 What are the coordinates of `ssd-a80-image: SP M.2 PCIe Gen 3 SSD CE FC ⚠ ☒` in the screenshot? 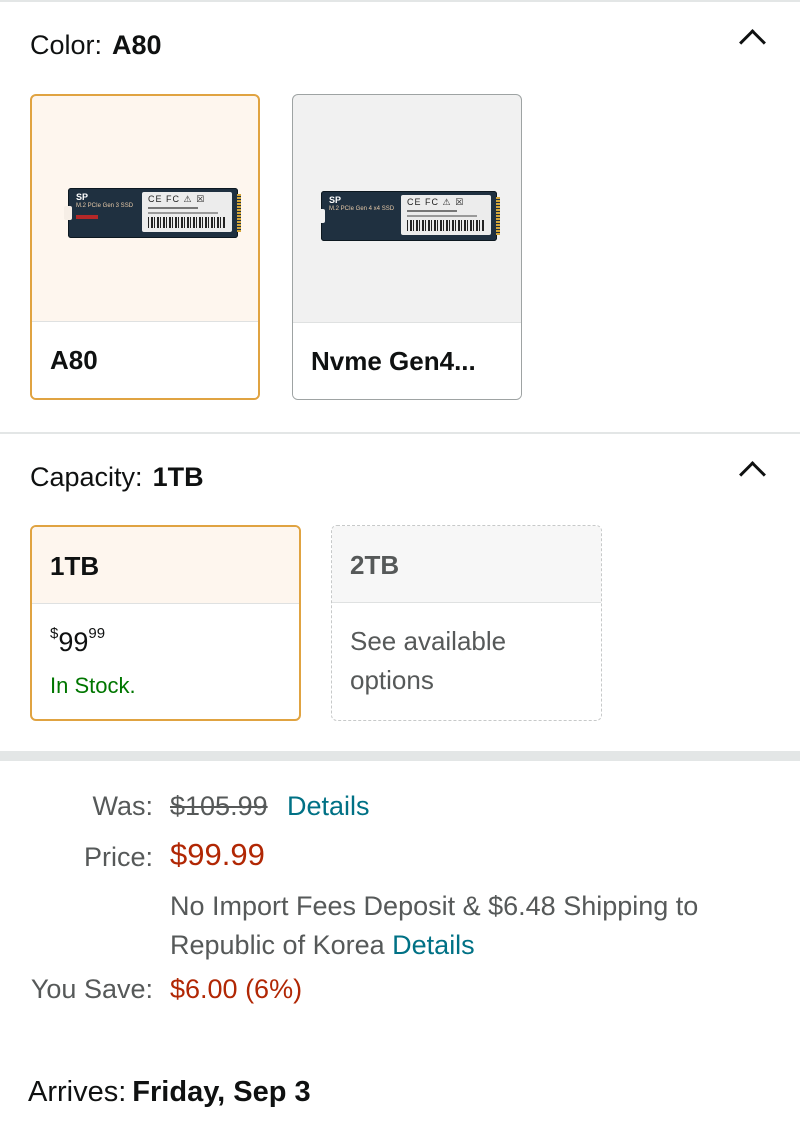 It's located at (145, 211).